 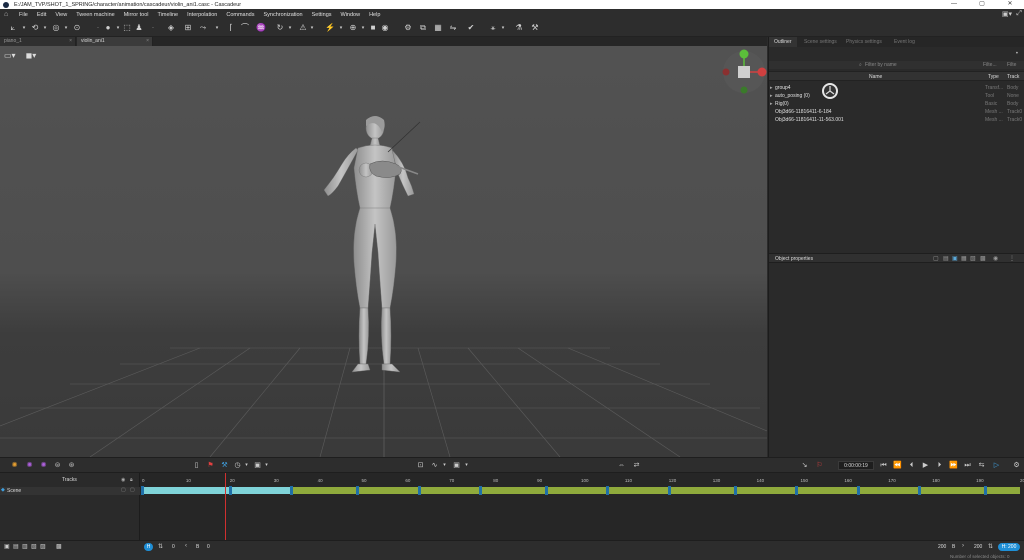 What do you see at coordinates (804, 465) in the screenshot?
I see `pointer-icon: ↘` at bounding box center [804, 465].